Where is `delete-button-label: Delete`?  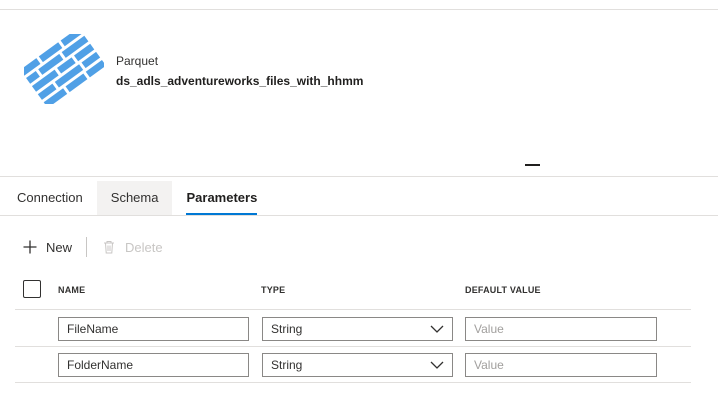
delete-button-label: Delete is located at coordinates (144, 247).